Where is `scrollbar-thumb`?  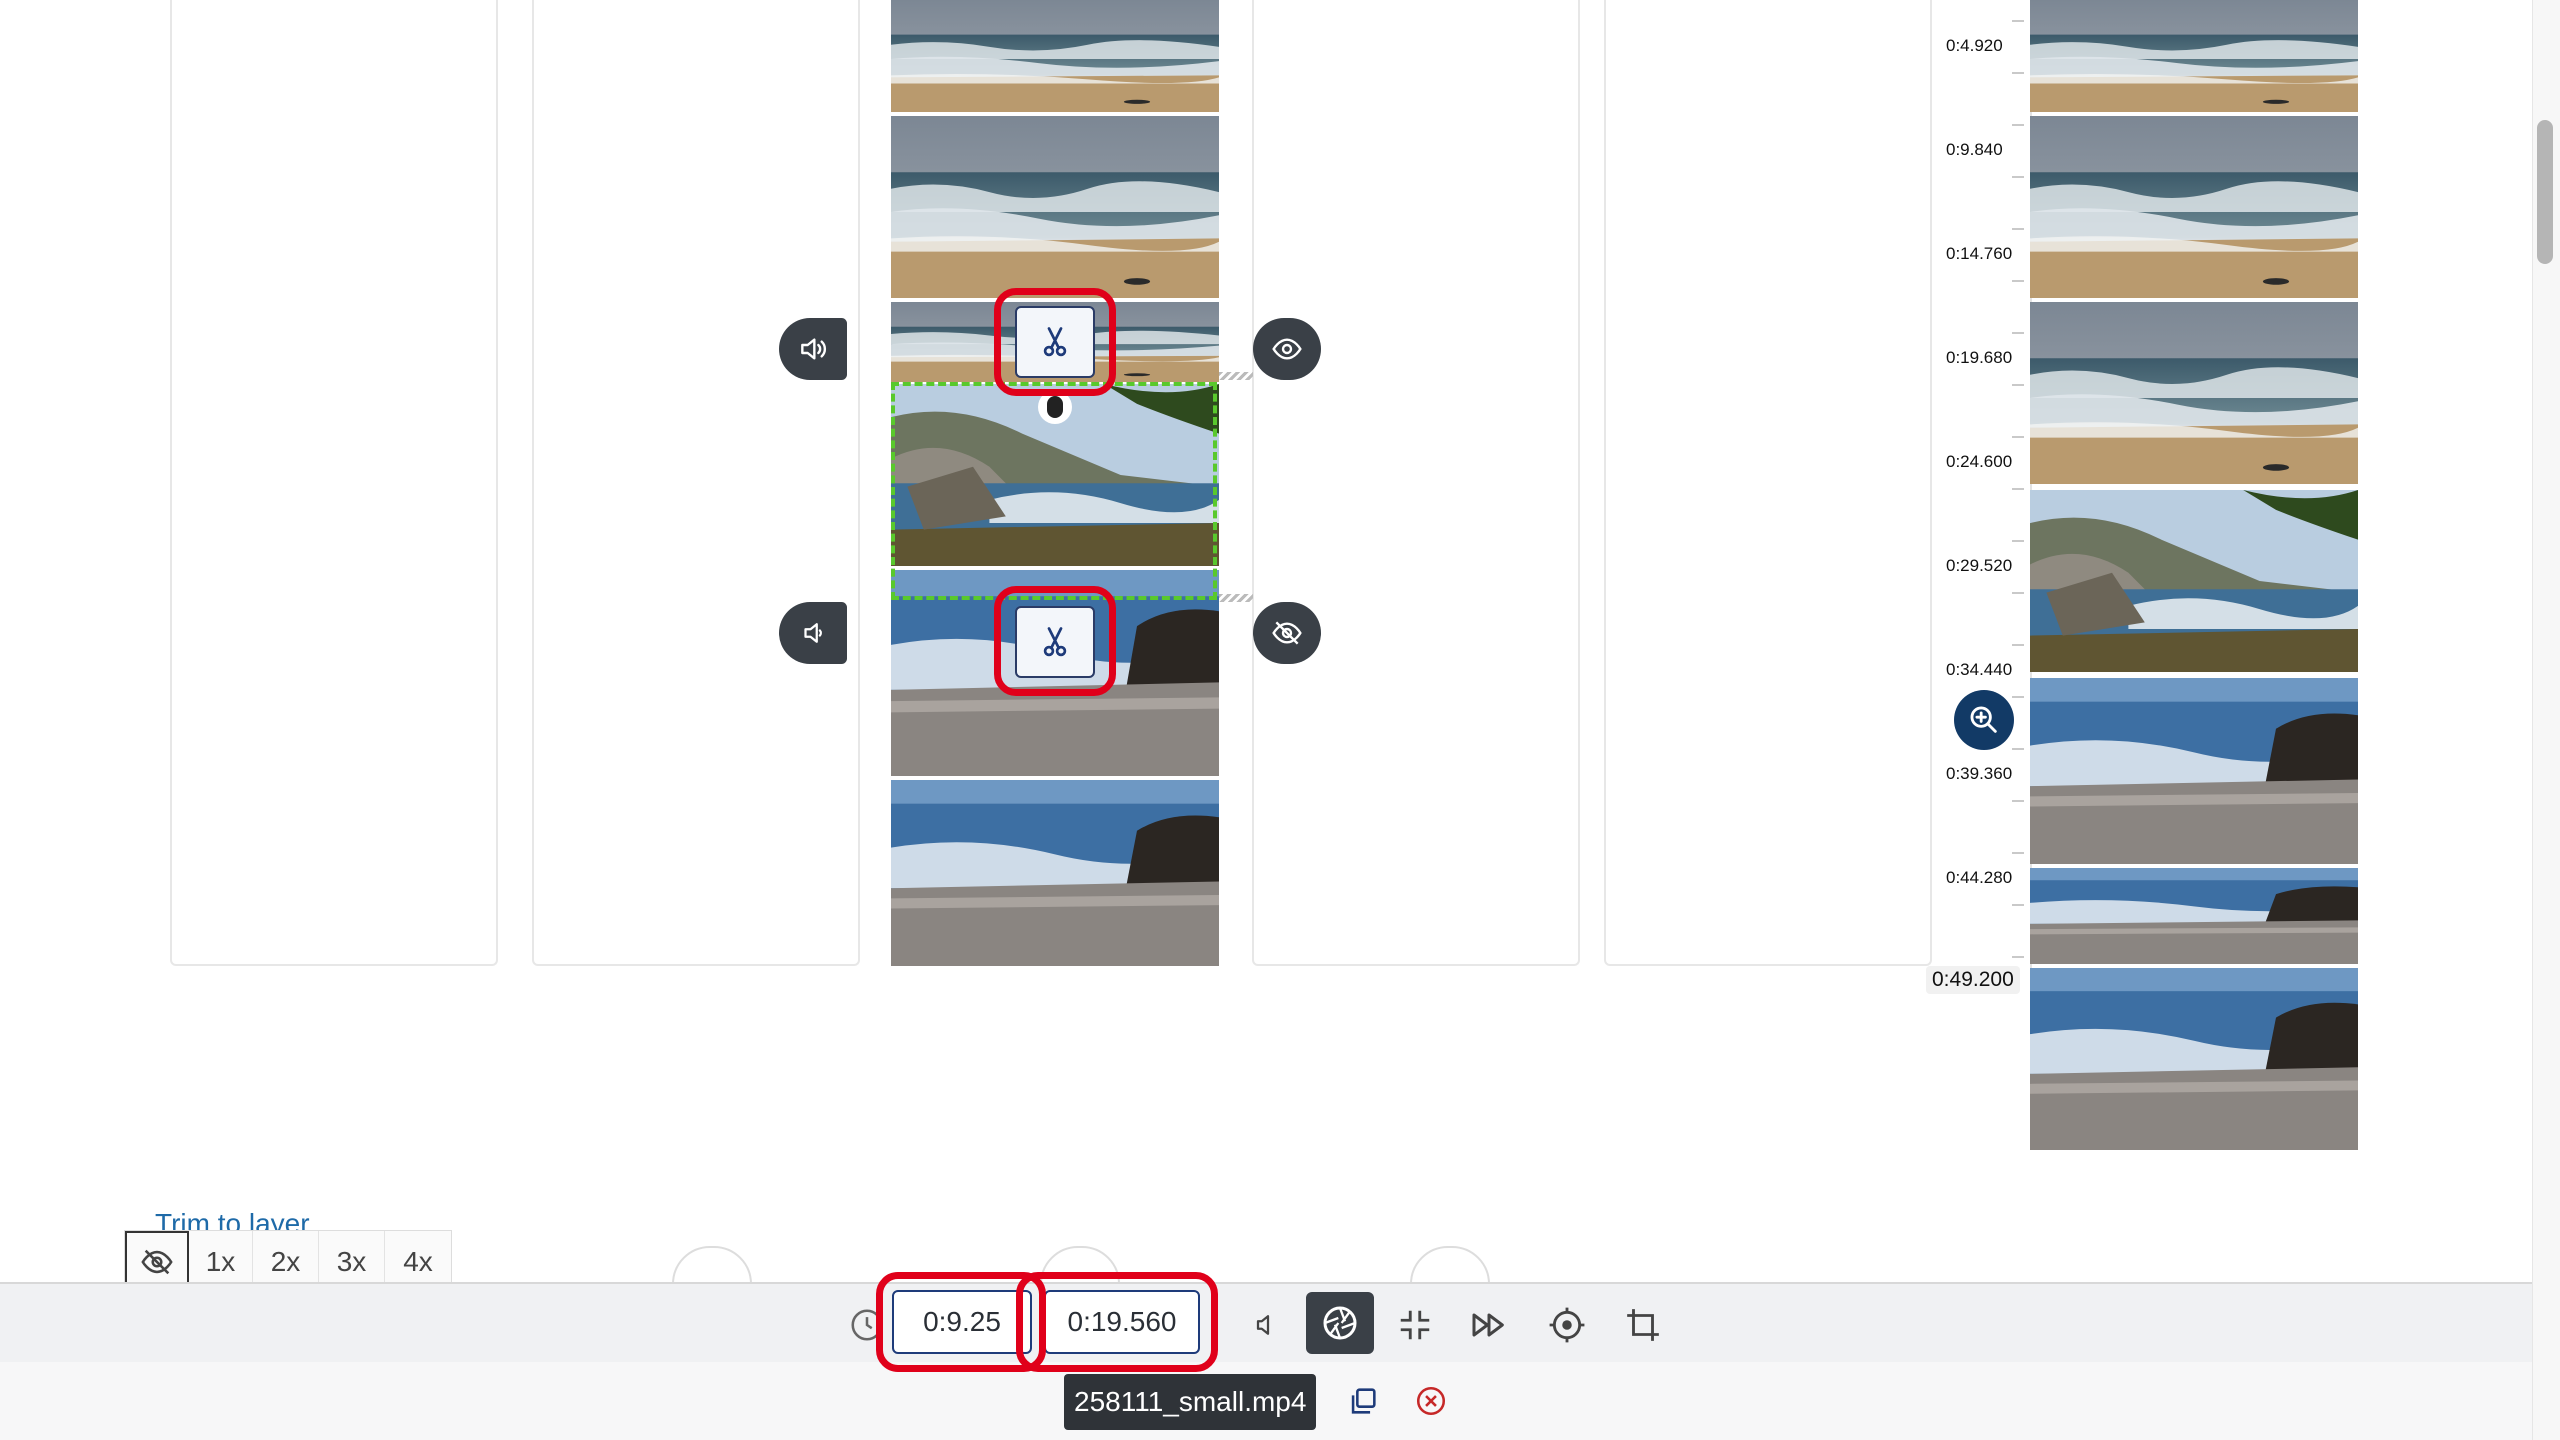 scrollbar-thumb is located at coordinates (2545, 192).